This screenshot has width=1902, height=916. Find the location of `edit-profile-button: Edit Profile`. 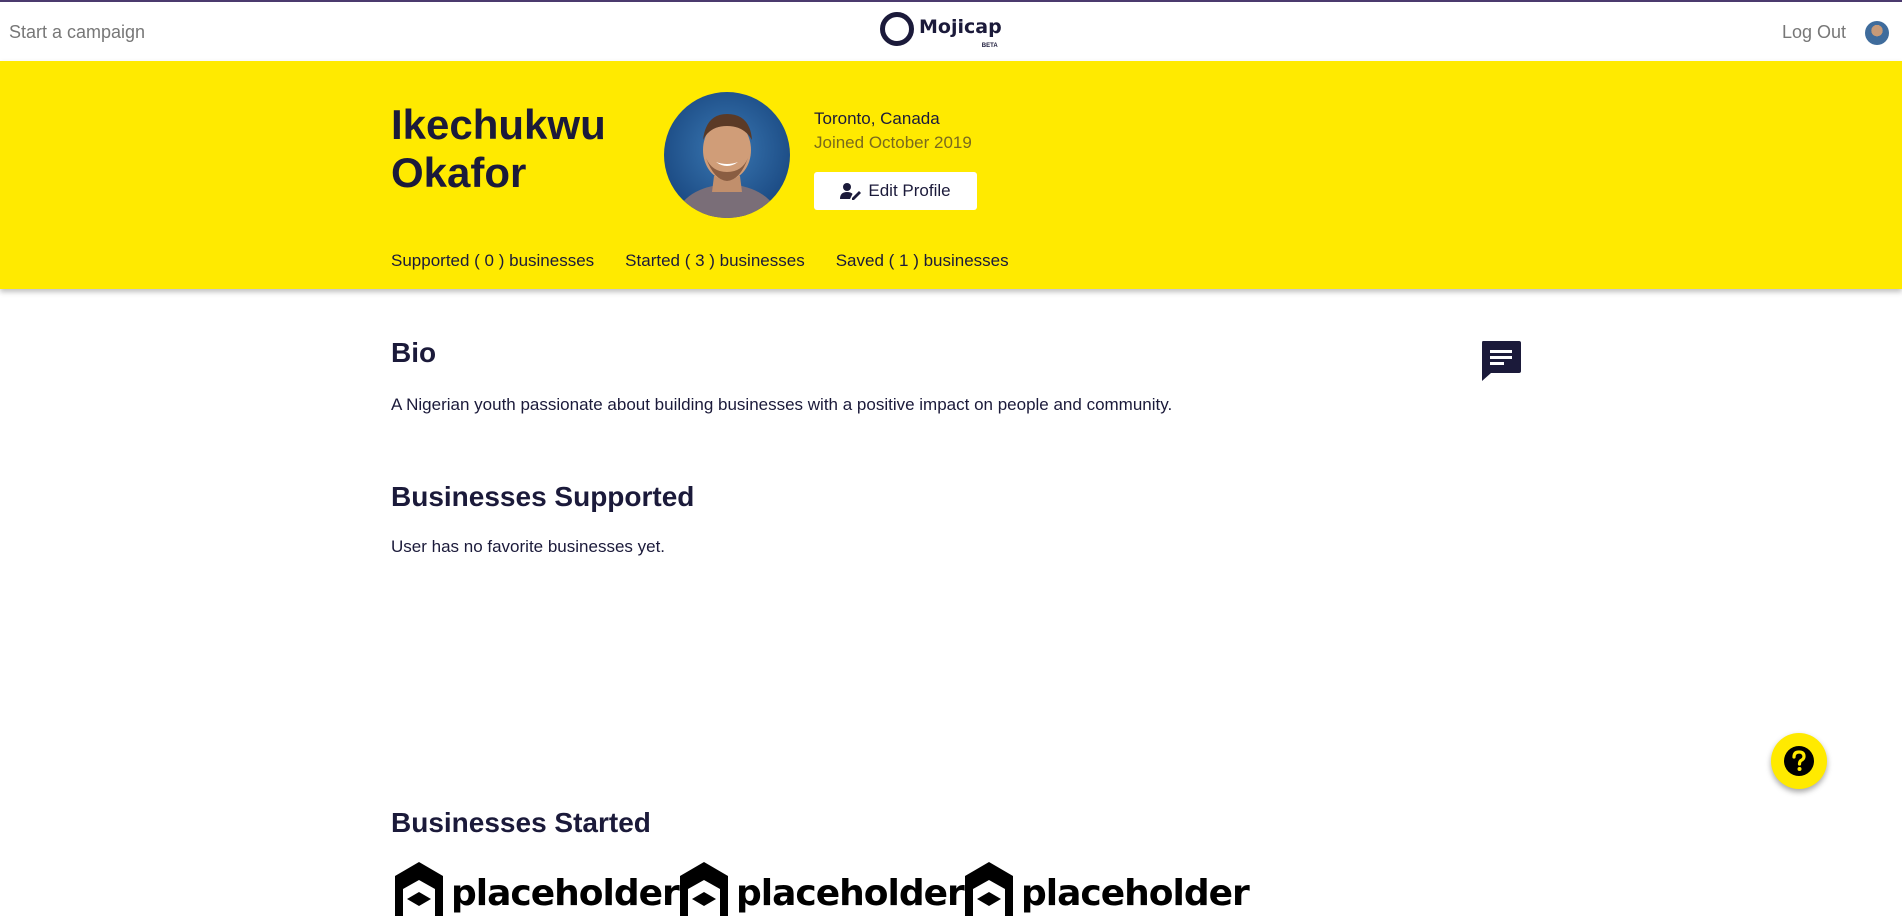

edit-profile-button: Edit Profile is located at coordinates (895, 191).